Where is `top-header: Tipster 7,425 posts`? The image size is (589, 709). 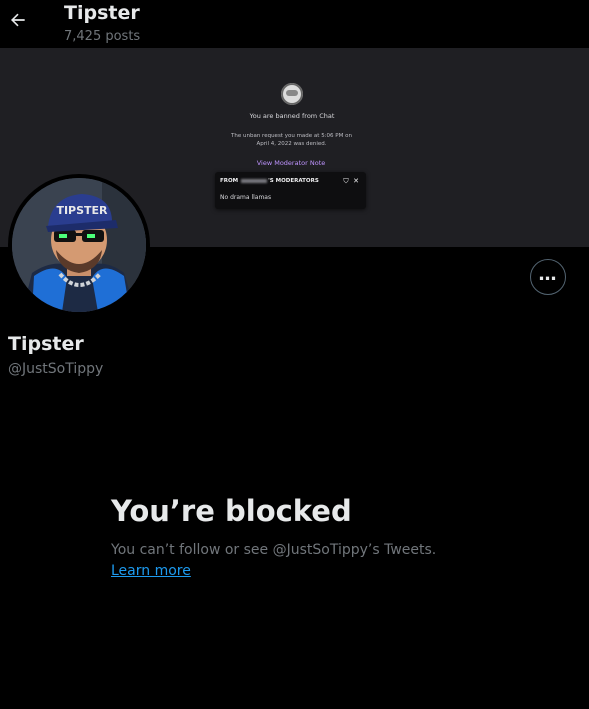
top-header: Tipster 7,425 posts is located at coordinates (294, 24).